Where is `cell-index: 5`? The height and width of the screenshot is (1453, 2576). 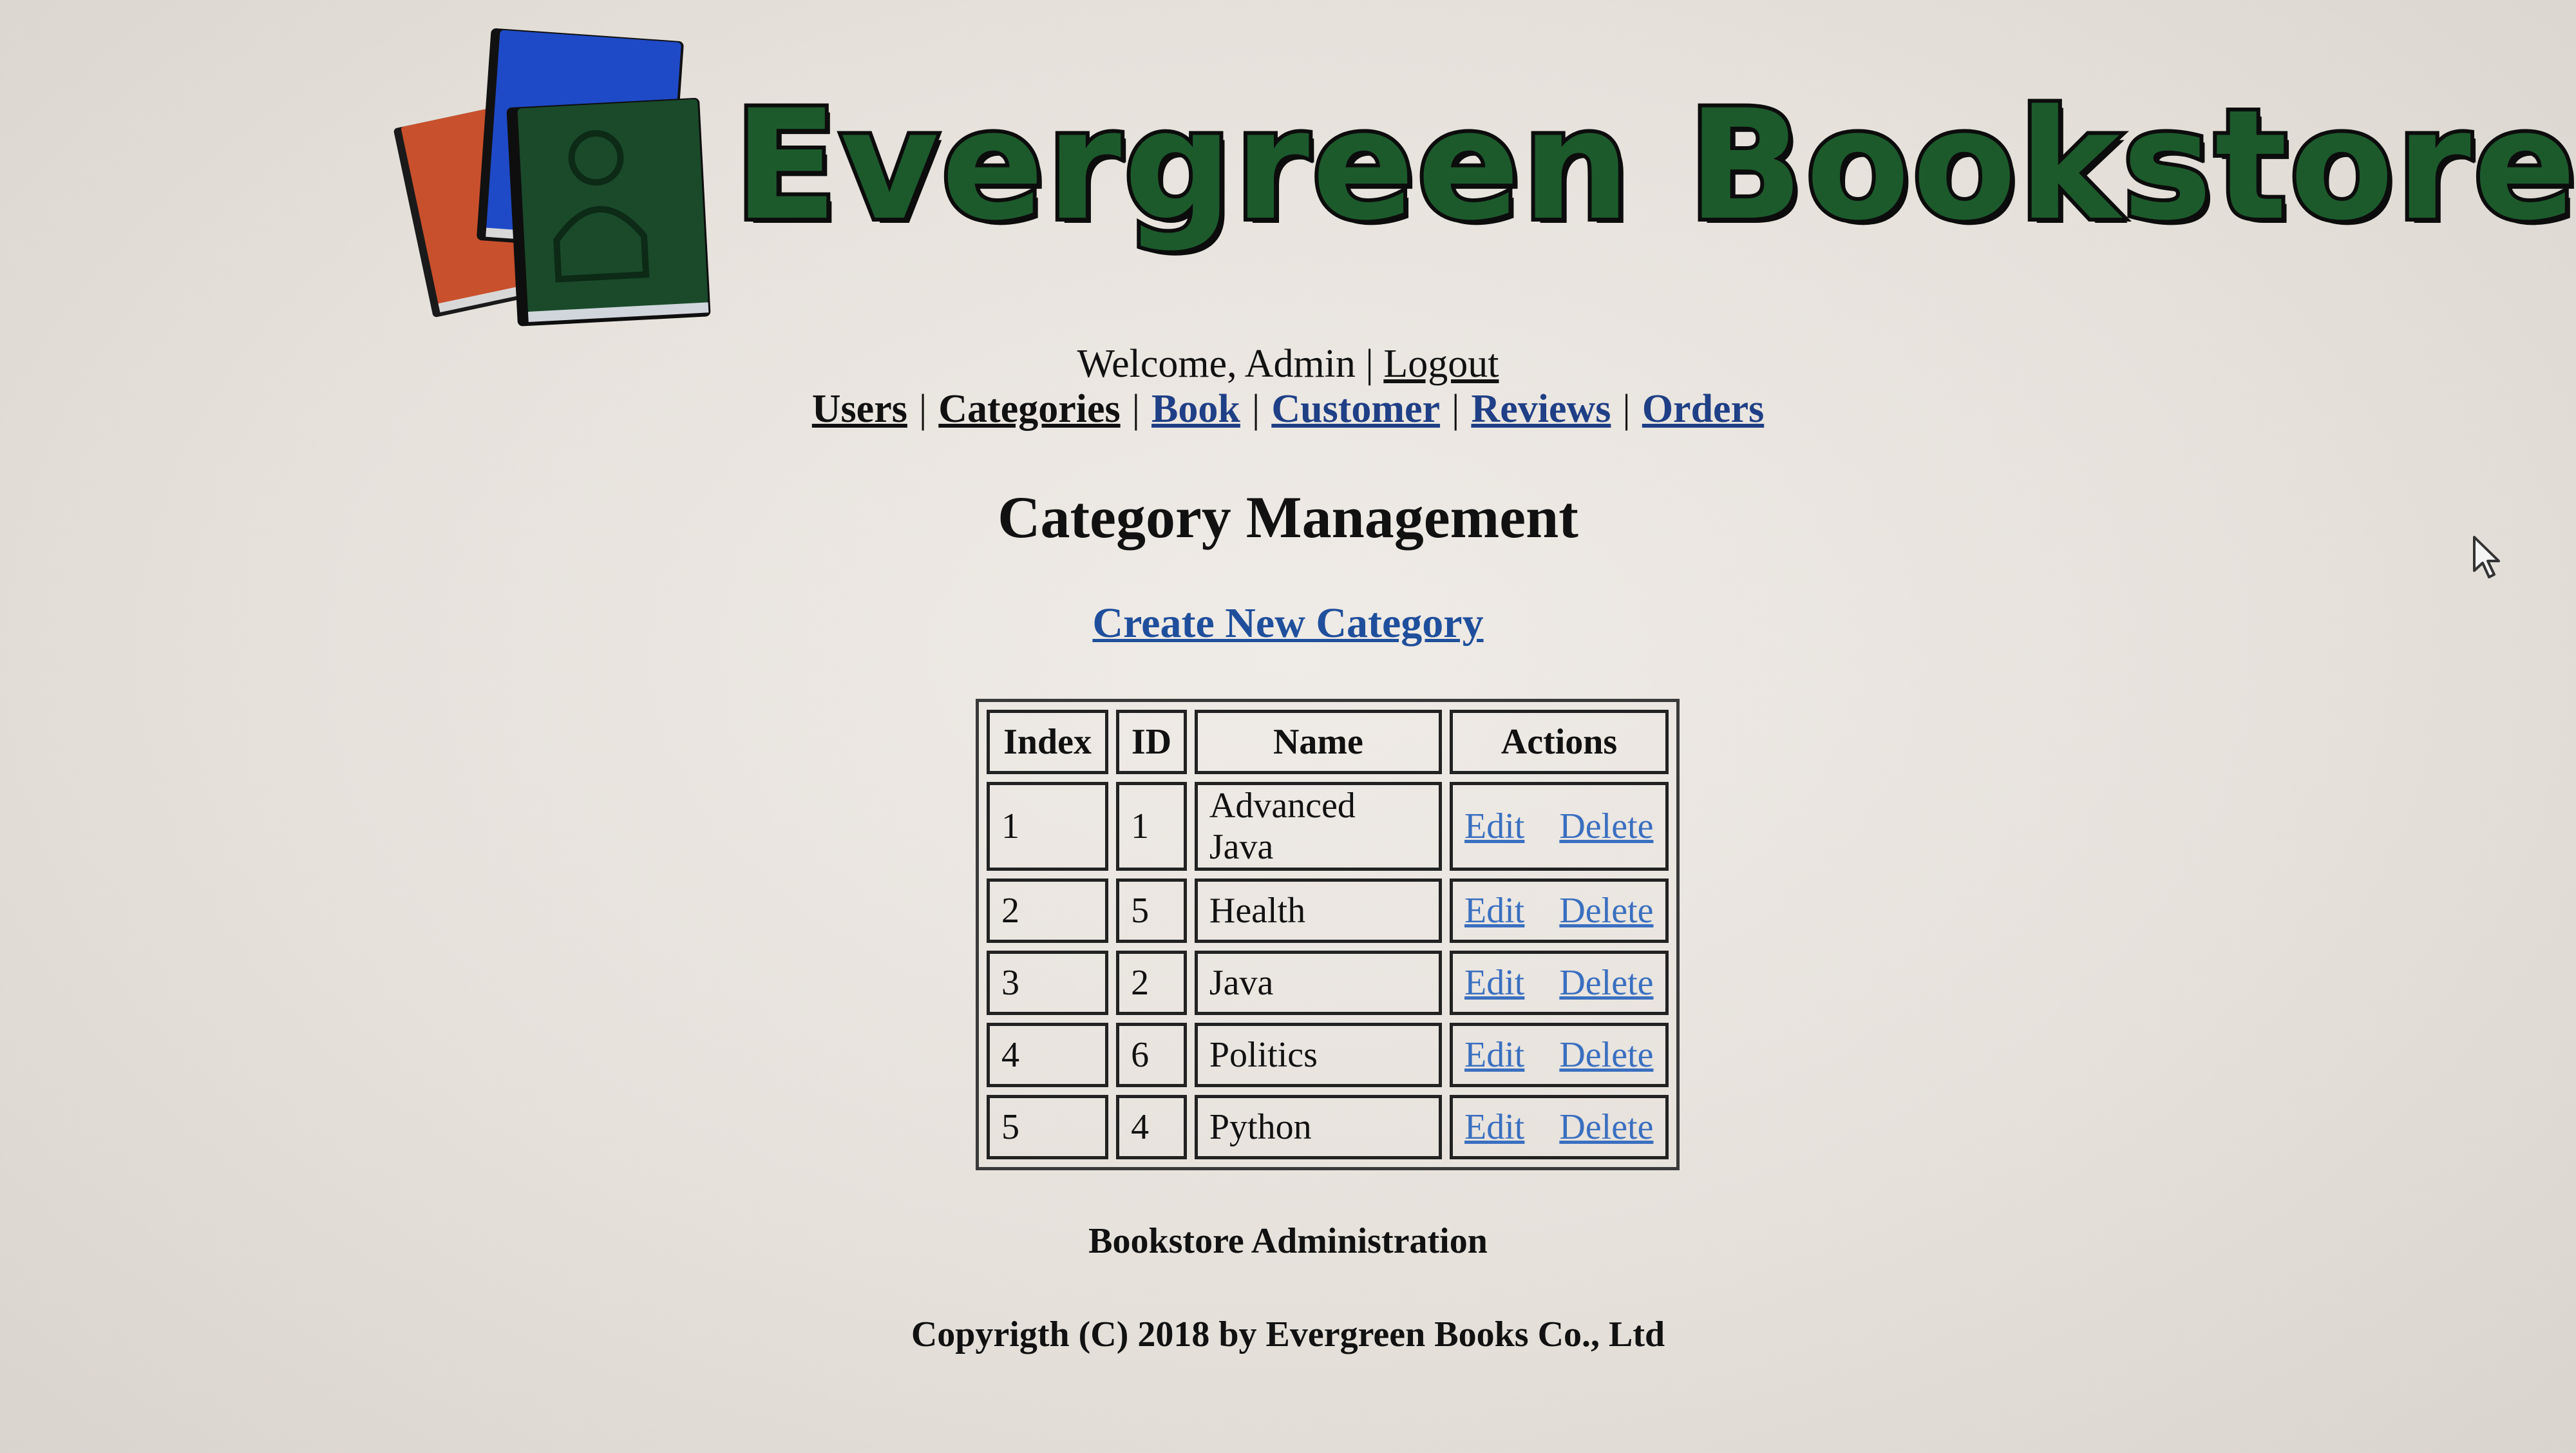
cell-index: 5 is located at coordinates (1048, 1127).